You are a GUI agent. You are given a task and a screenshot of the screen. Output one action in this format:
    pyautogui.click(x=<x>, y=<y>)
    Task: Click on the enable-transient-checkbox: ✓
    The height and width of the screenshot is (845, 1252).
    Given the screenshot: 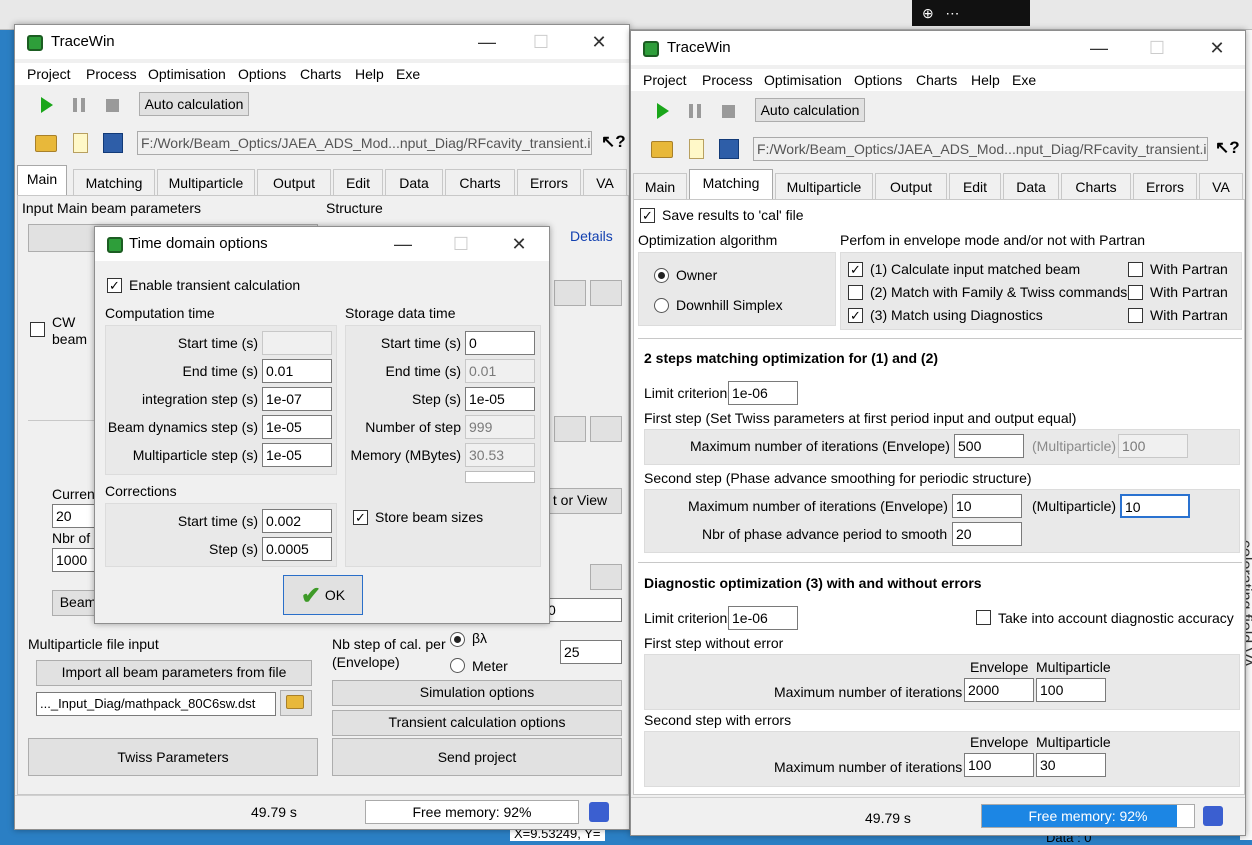 What is the action you would take?
    pyautogui.click(x=114, y=285)
    